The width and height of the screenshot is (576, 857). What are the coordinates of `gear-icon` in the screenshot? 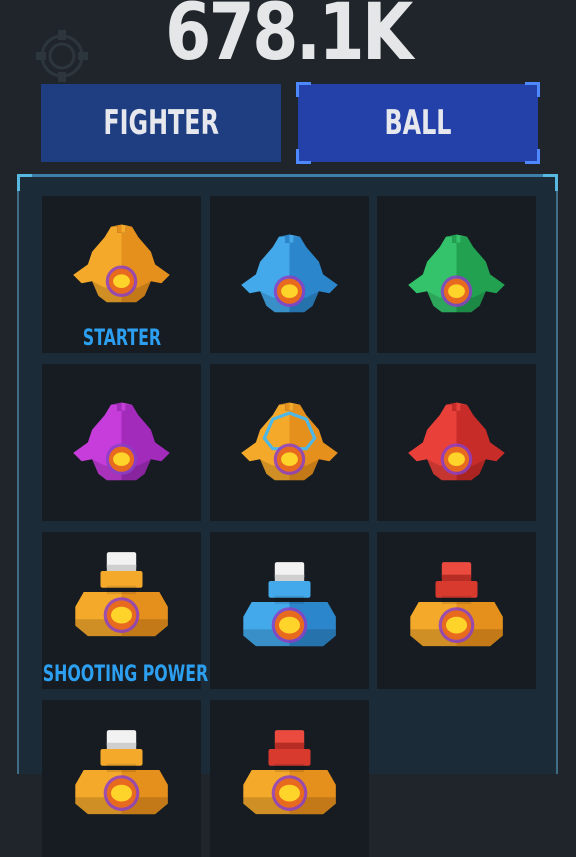 It's located at (62, 56).